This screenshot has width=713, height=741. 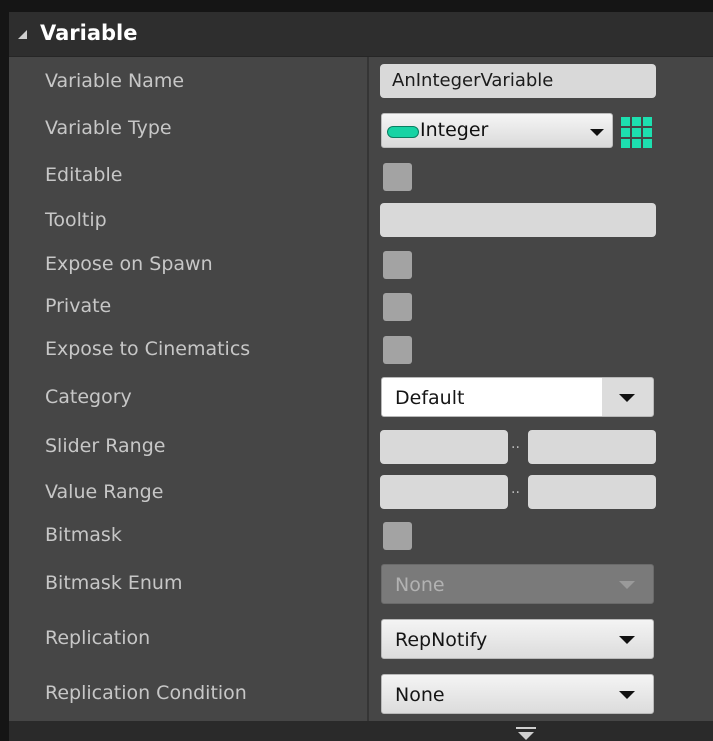 I want to click on private-checkbox, so click(x=397, y=307).